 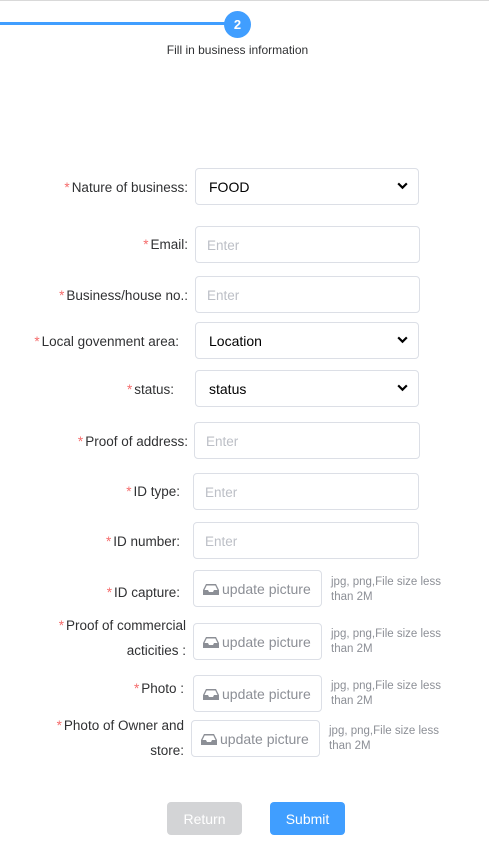 I want to click on idcapture-upload-button: update picture, so click(x=257, y=588).